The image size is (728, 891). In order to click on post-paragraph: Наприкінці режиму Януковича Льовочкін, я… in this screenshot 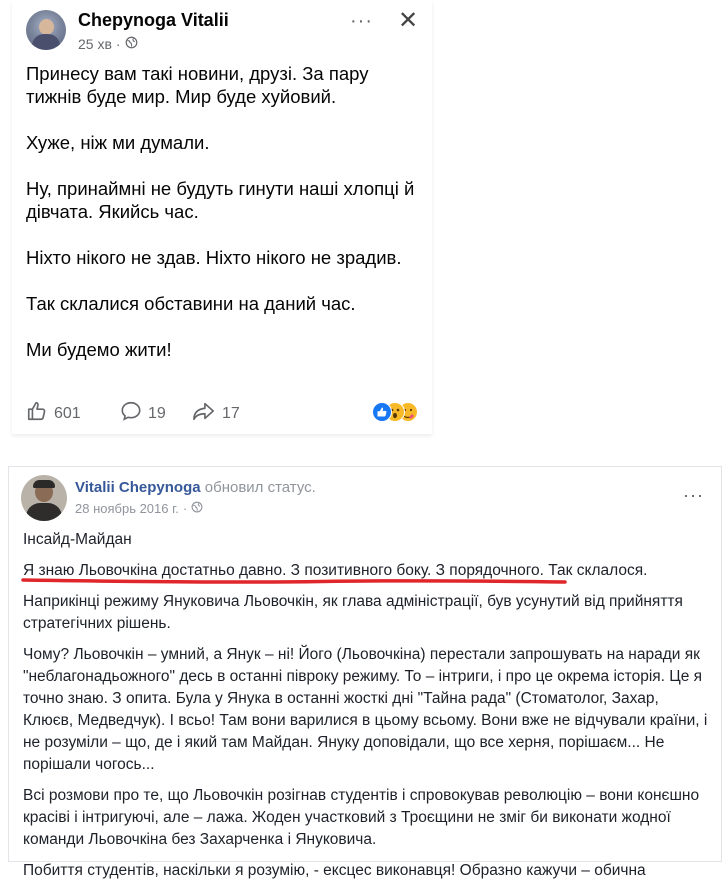, I will do `click(353, 612)`.